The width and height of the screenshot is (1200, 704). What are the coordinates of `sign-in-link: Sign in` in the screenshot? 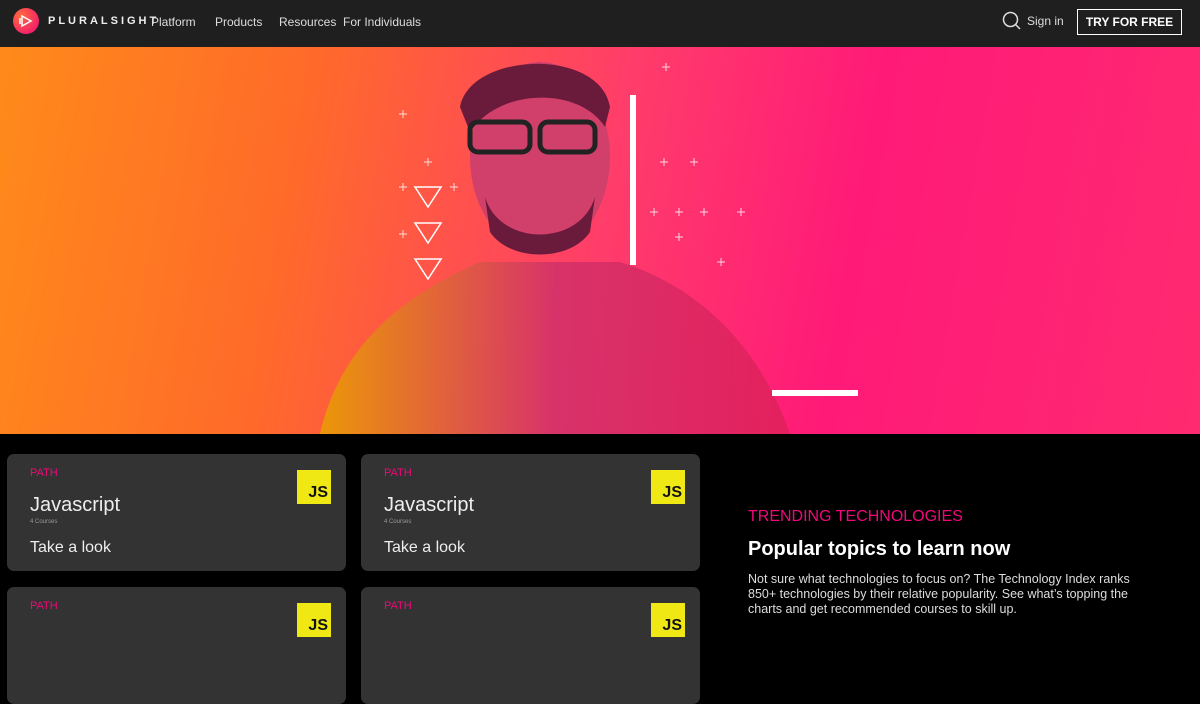 It's located at (1033, 21).